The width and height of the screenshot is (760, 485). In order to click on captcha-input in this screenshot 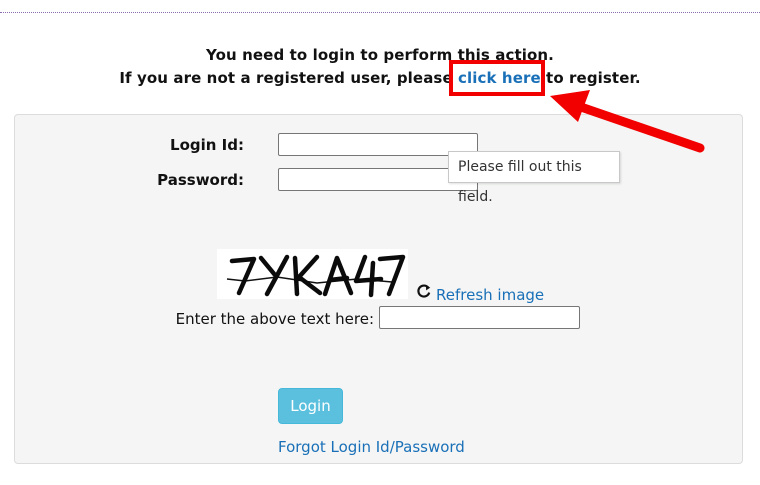, I will do `click(479, 317)`.